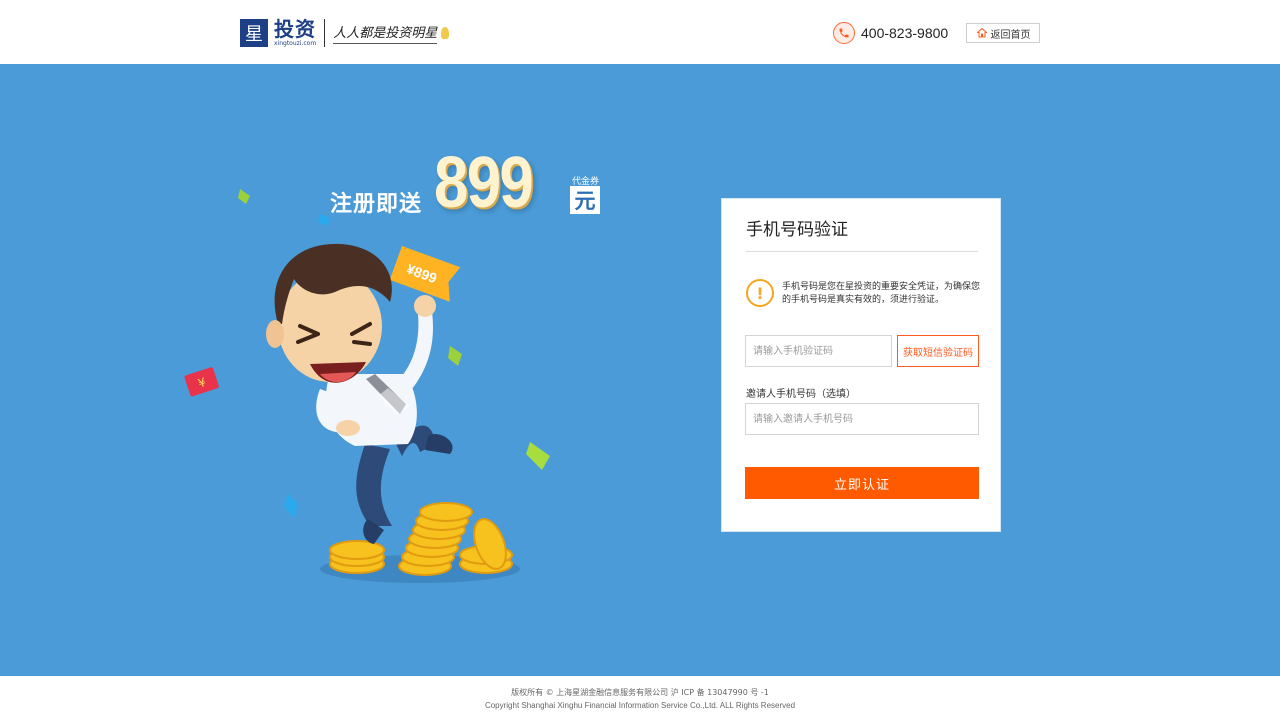 This screenshot has width=1280, height=720. I want to click on get-sms-code-button: 获取短信验证码, so click(938, 351).